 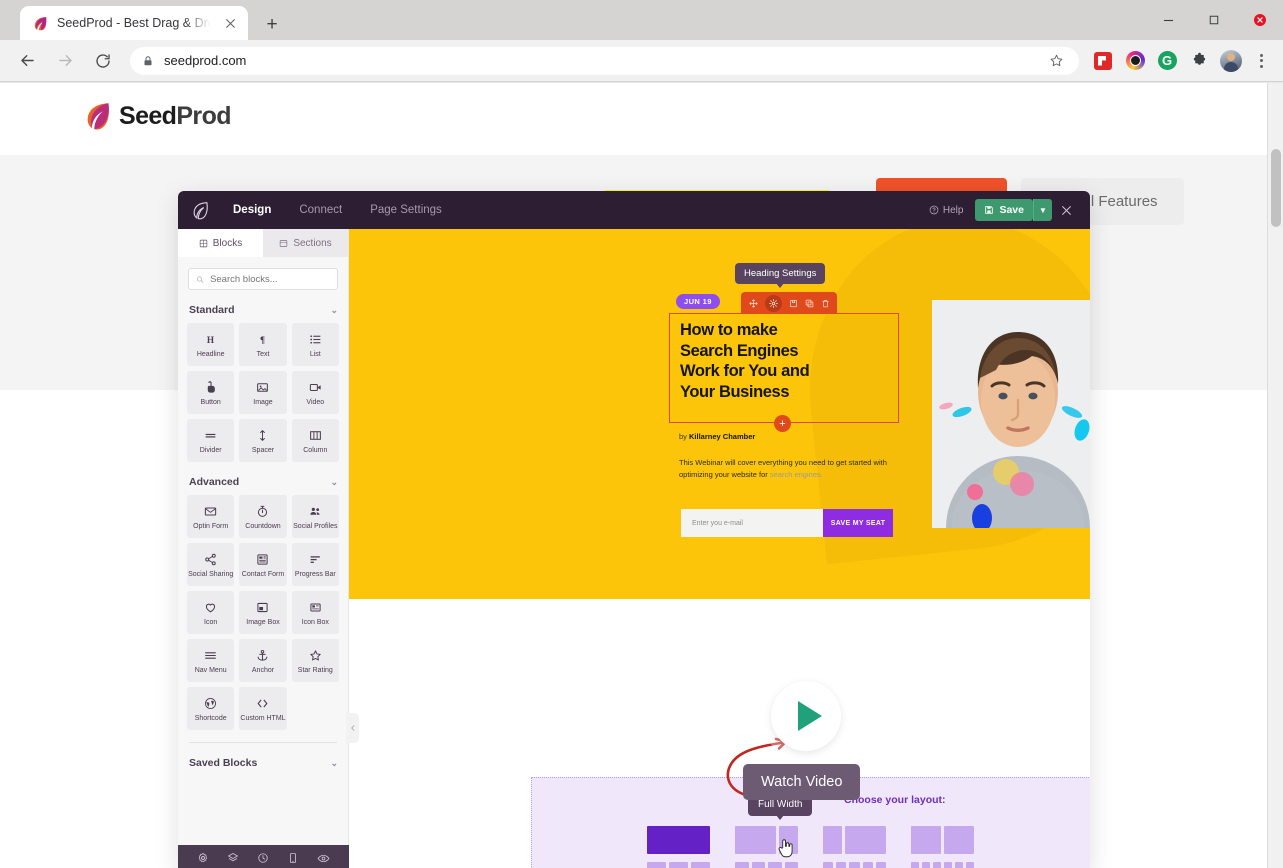 What do you see at coordinates (252, 210) in the screenshot?
I see `tab-design: Design` at bounding box center [252, 210].